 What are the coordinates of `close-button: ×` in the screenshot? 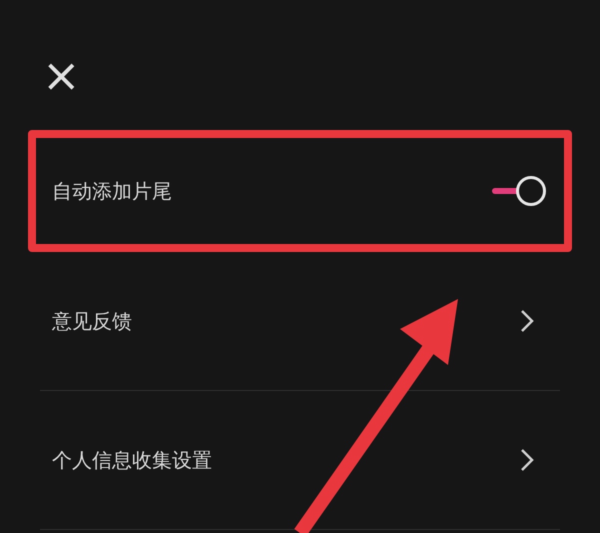 It's located at (61, 75).